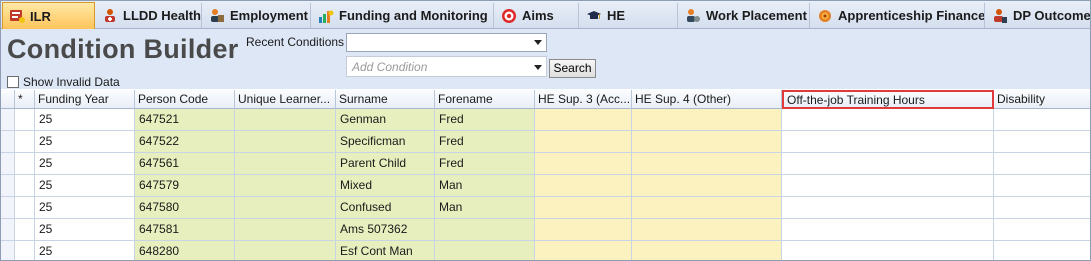 The image size is (1091, 261). Describe the element at coordinates (629, 15) in the screenshot. I see `tab-he: HE` at that location.